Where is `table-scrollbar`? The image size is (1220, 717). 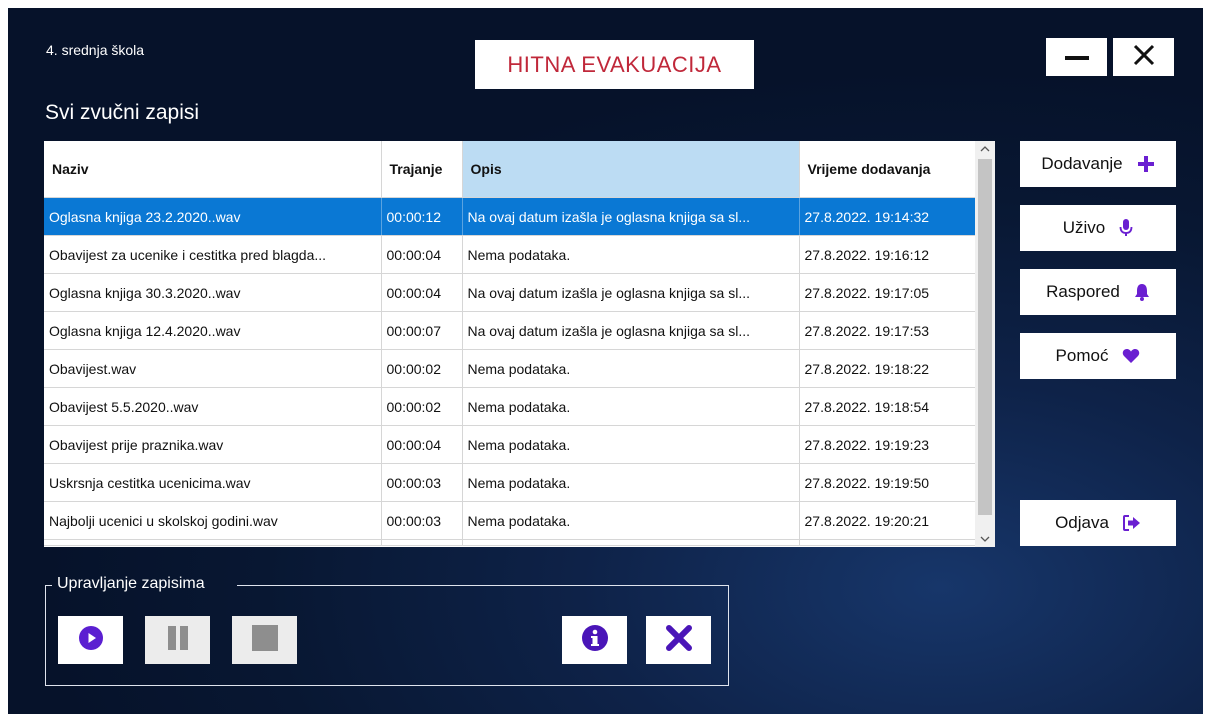
table-scrollbar is located at coordinates (985, 344).